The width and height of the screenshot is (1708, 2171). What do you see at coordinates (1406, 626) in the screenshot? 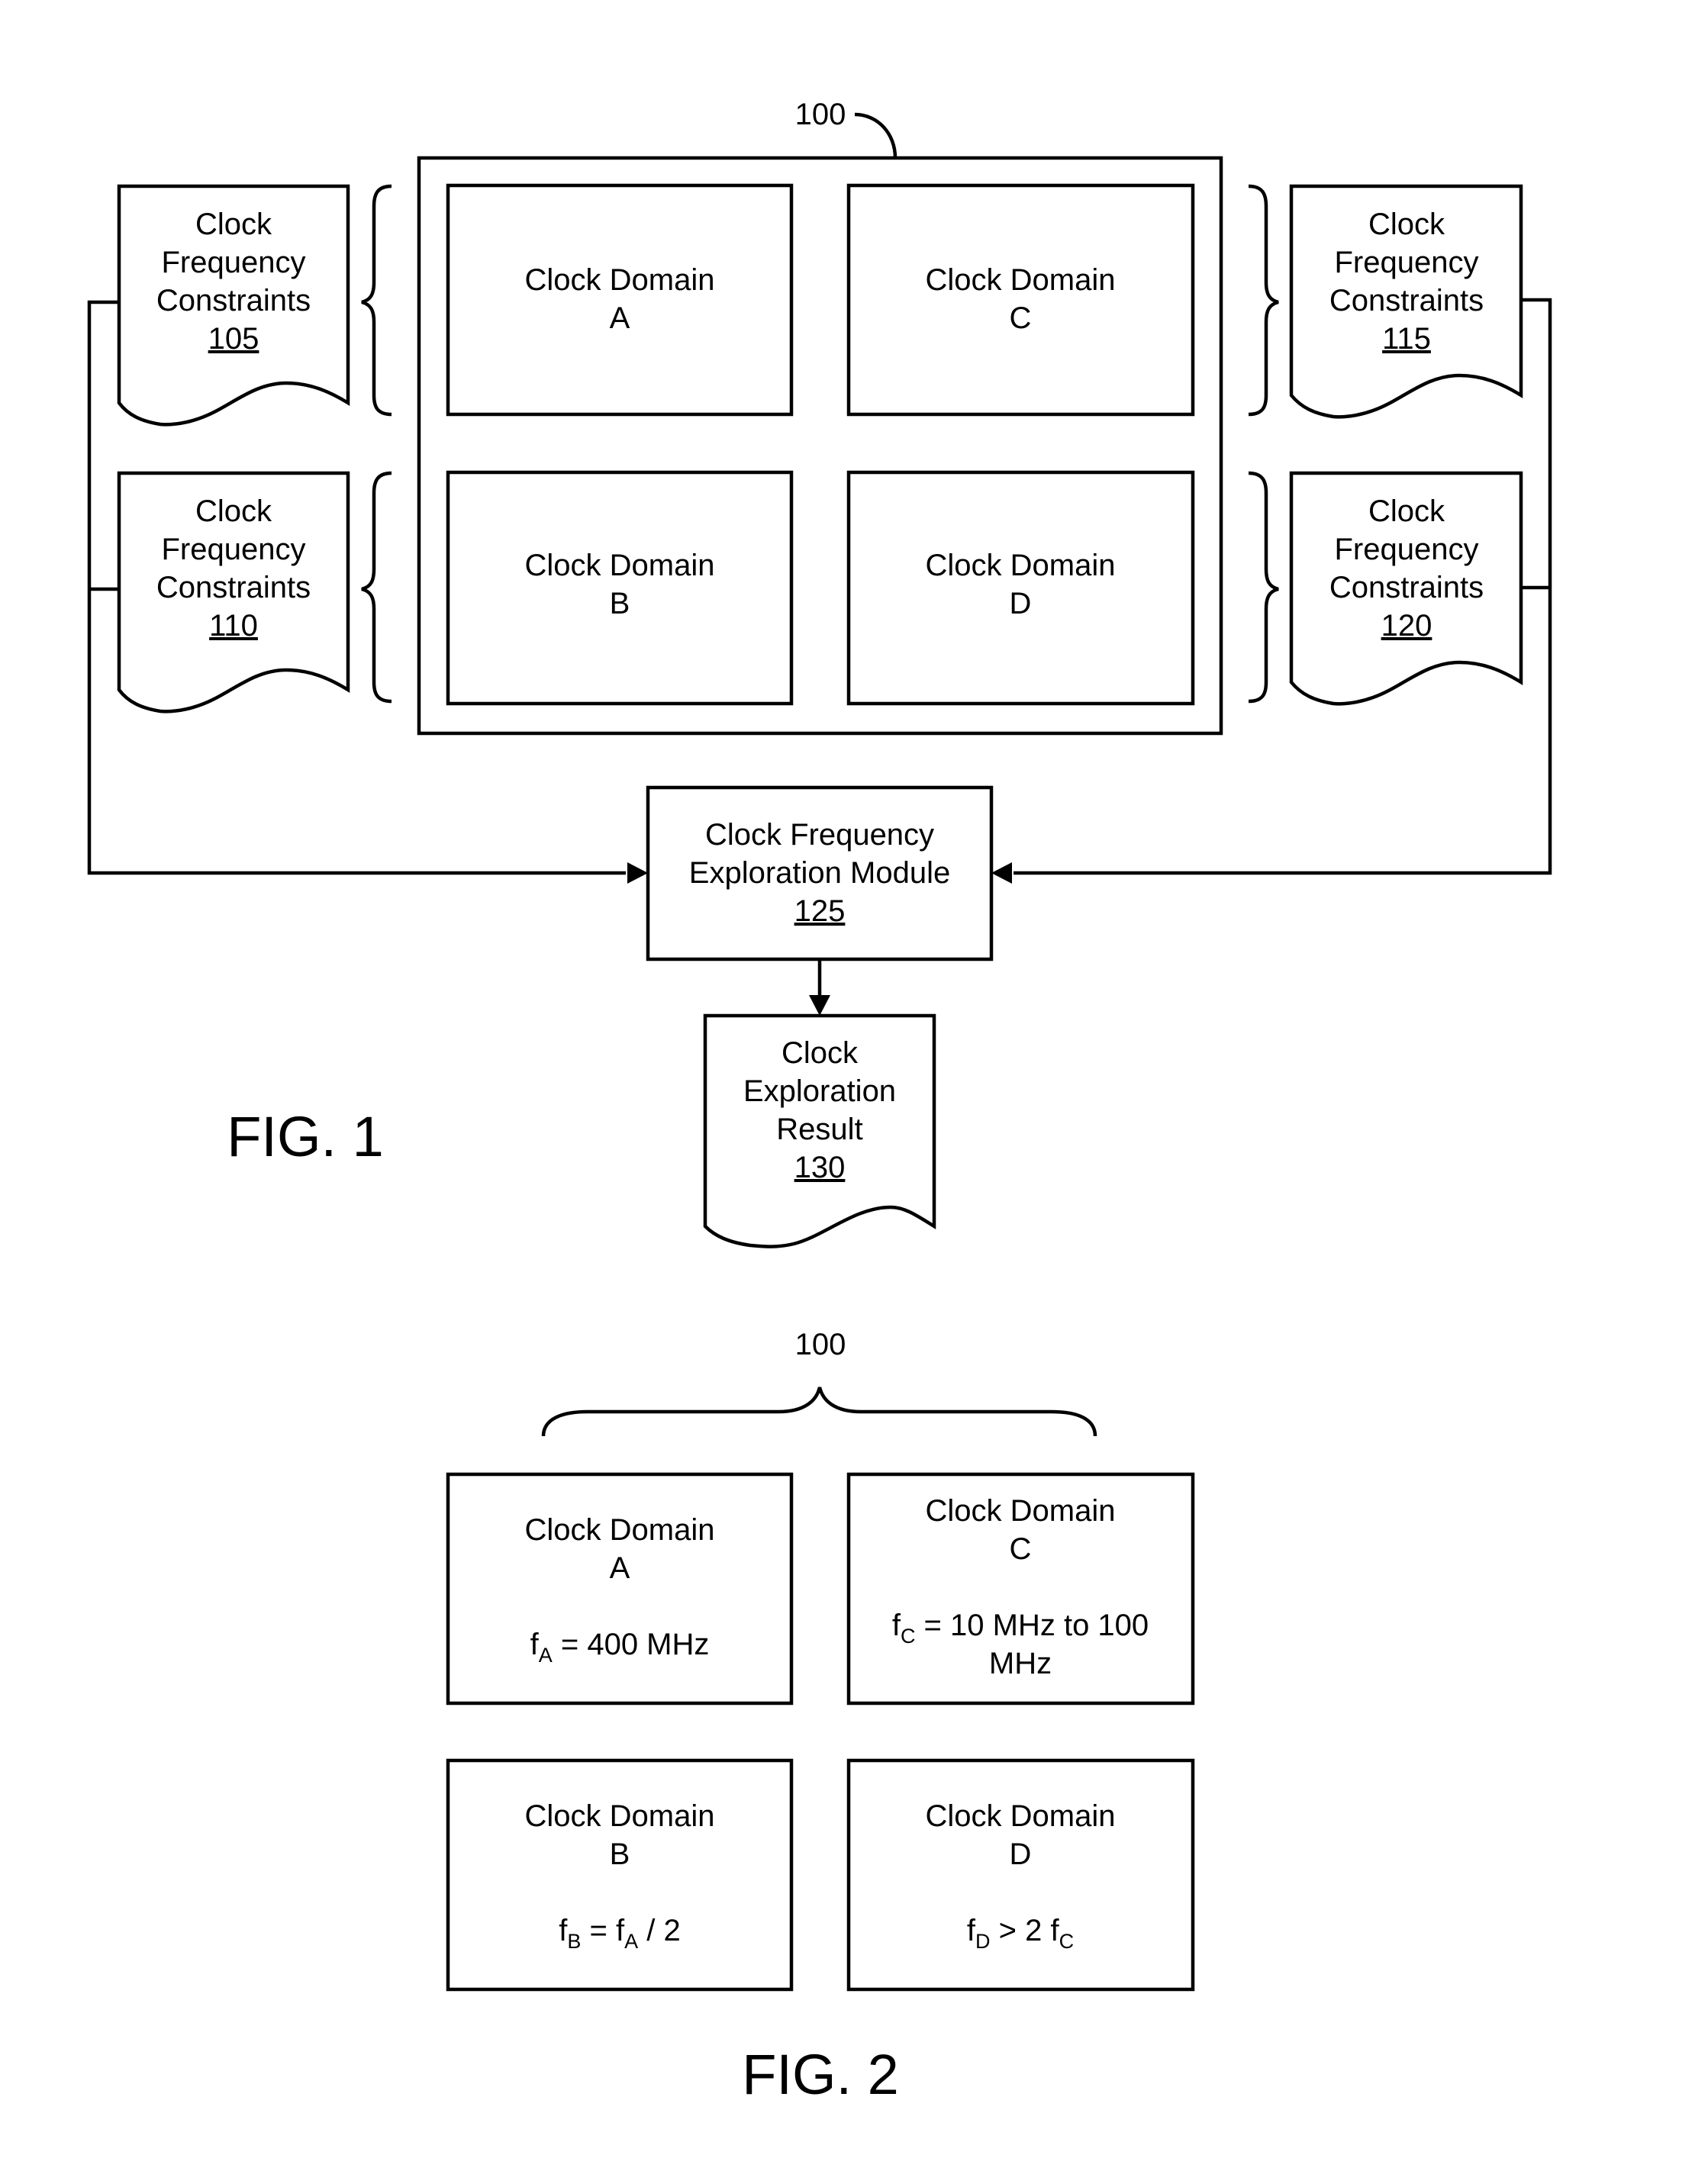
I see `doc-ref-number: 120` at bounding box center [1406, 626].